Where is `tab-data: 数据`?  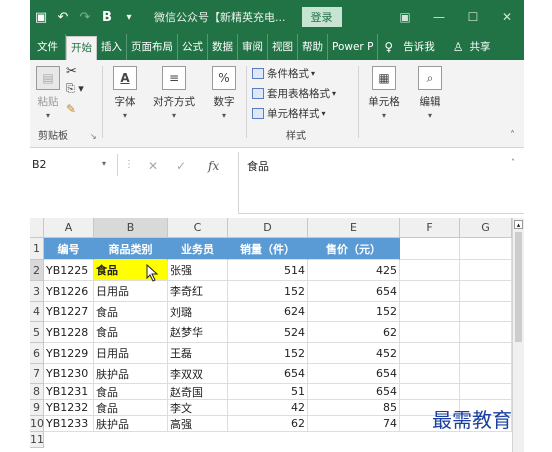
tab-data: 数据 is located at coordinates (223, 47).